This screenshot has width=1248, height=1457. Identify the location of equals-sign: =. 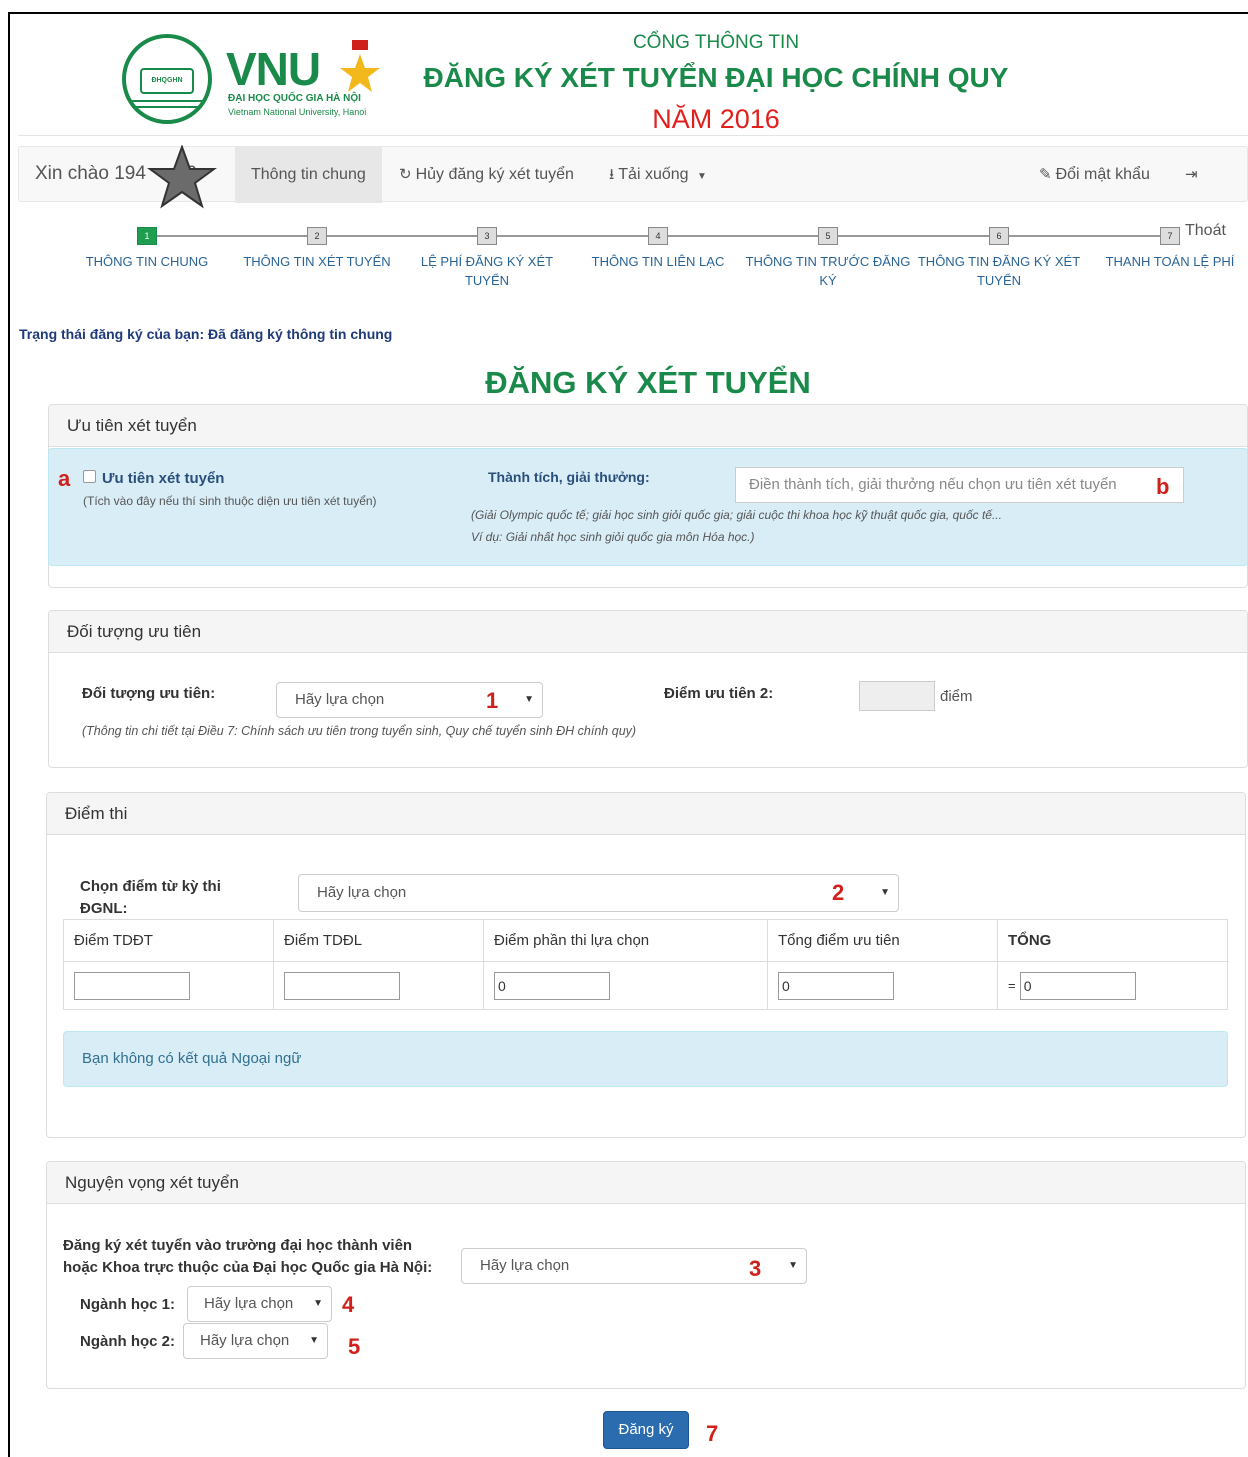
(1012, 985).